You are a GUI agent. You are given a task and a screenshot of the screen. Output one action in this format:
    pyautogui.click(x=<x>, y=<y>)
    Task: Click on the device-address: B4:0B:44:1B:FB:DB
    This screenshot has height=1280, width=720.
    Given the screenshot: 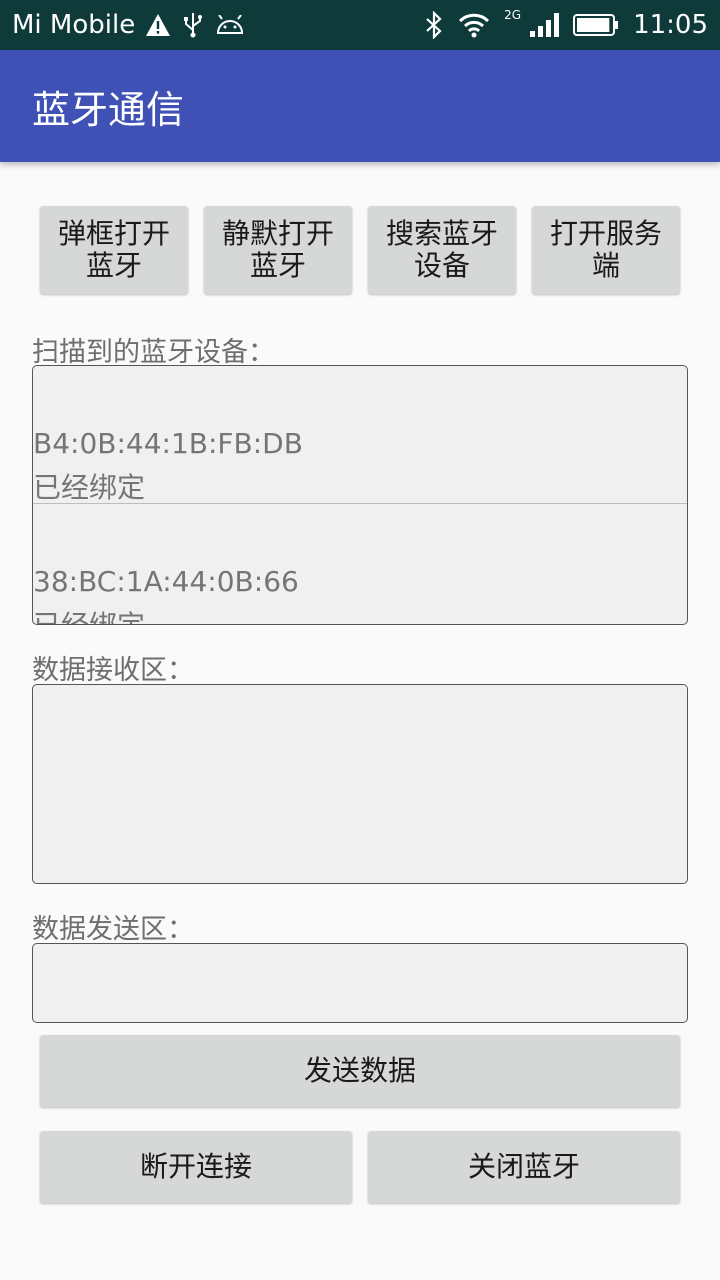 What is the action you would take?
    pyautogui.click(x=168, y=443)
    